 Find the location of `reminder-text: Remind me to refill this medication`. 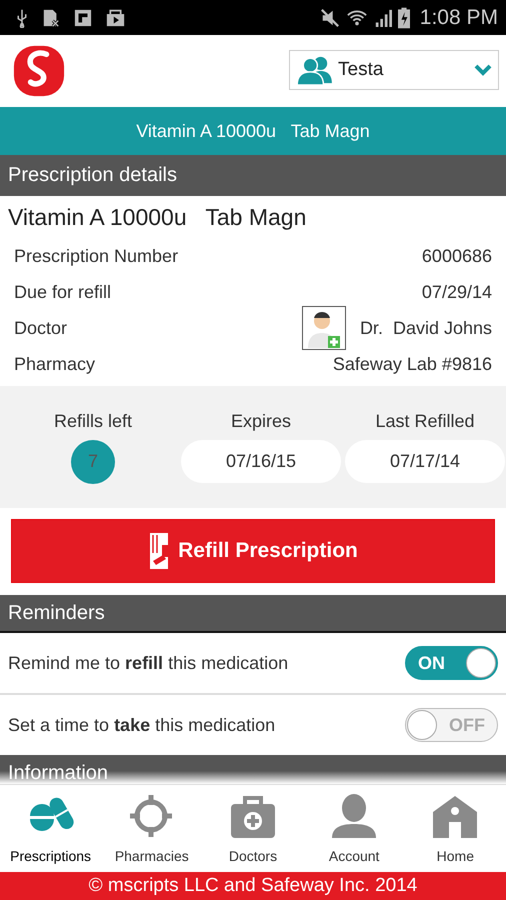

reminder-text: Remind me to refill this medication is located at coordinates (148, 663).